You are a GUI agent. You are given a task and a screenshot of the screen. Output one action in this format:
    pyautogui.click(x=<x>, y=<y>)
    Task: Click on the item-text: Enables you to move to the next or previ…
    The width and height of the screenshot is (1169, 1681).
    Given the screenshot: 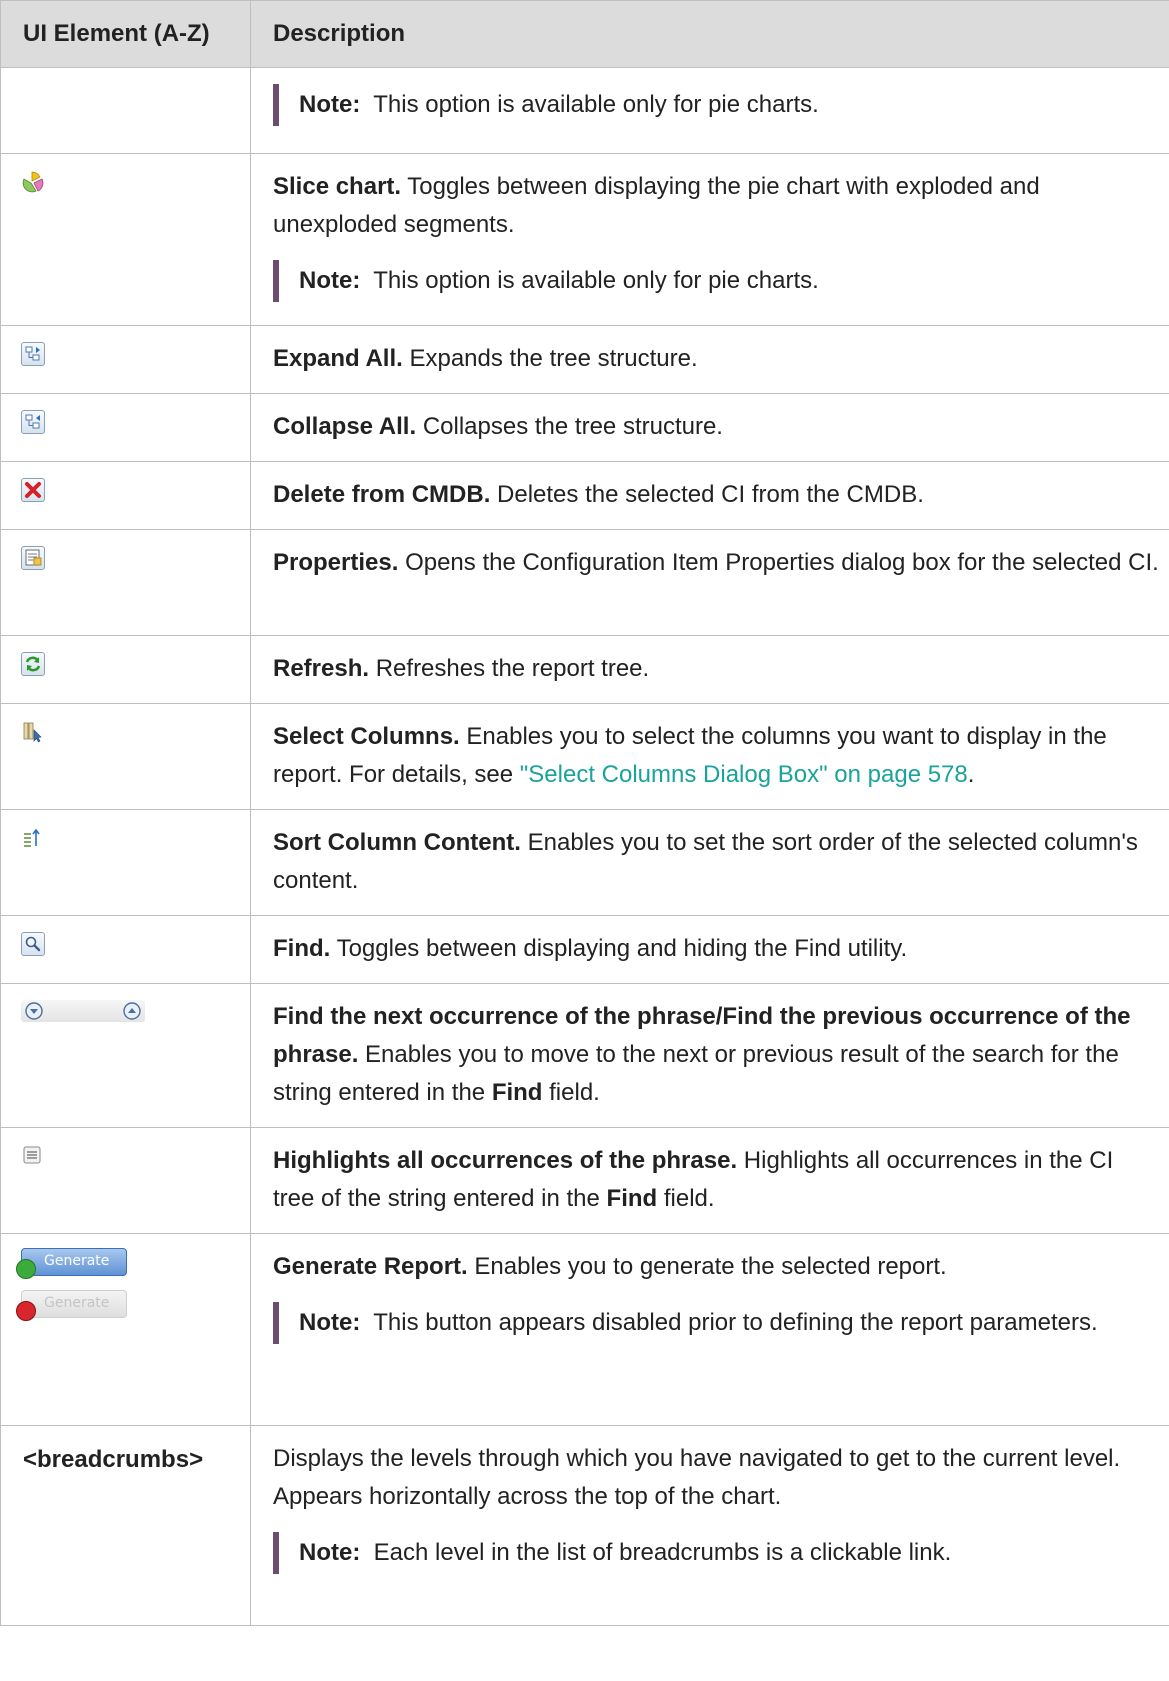 What is the action you would take?
    pyautogui.click(x=696, y=1073)
    